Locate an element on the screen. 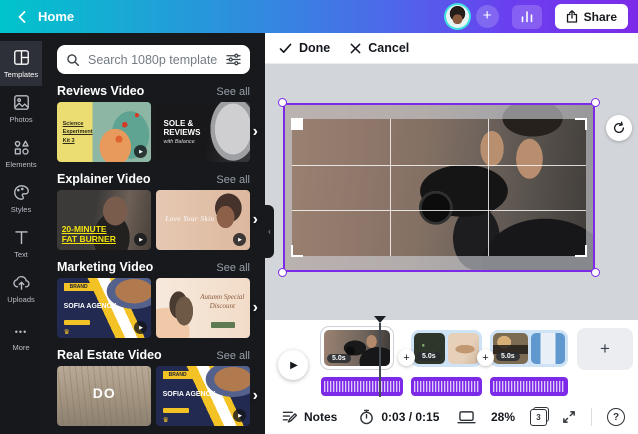  sidebar-item-text: Text is located at coordinates (21, 243).